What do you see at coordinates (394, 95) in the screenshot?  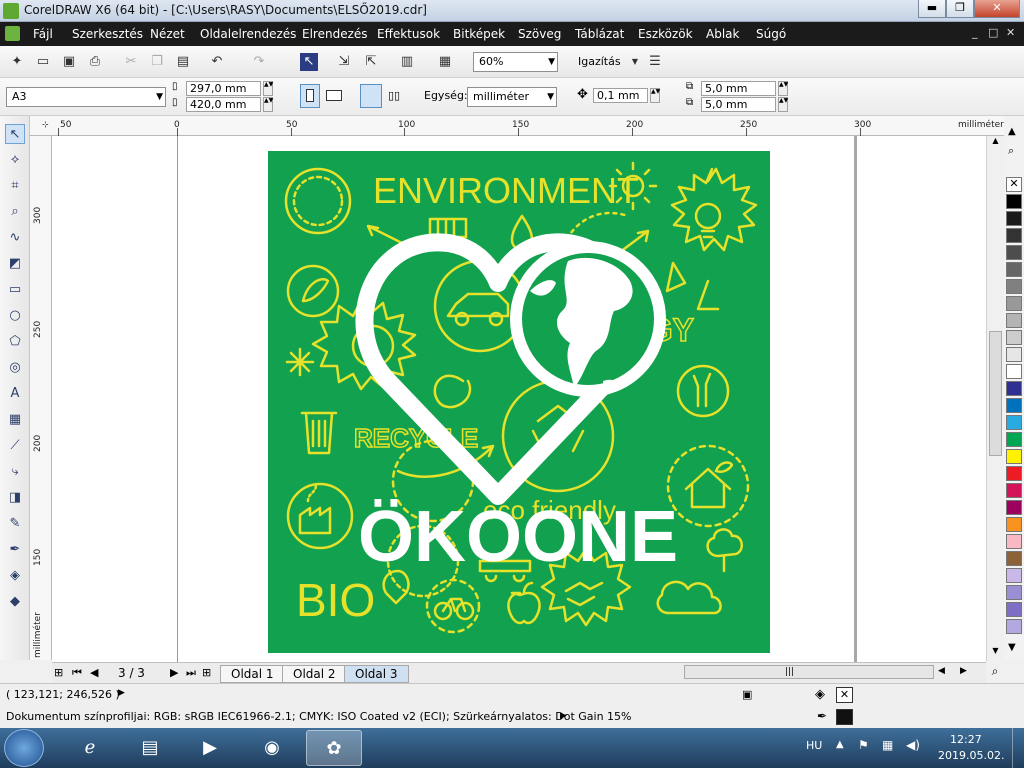 I see `current-page-icon: ▯▯` at bounding box center [394, 95].